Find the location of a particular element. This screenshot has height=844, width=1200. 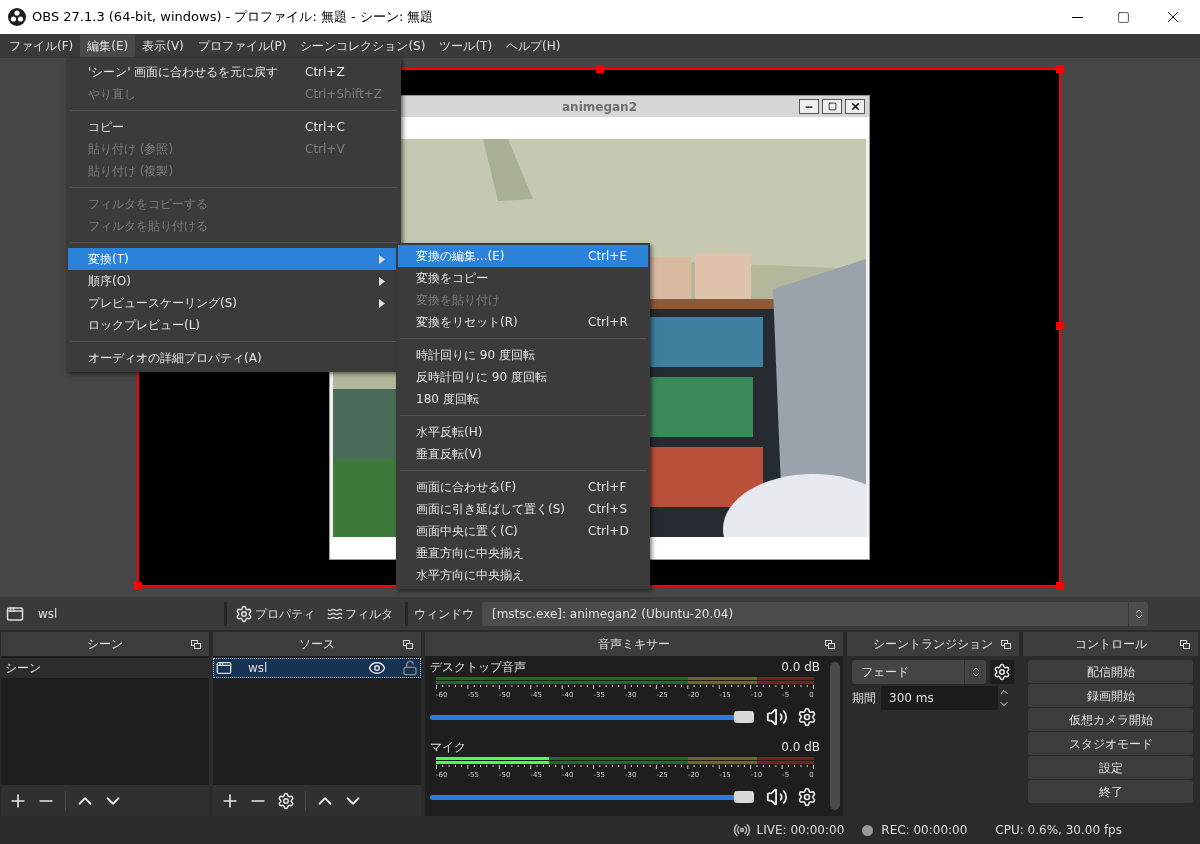

shortcut-label: Ctrl+Shift+Z is located at coordinates (344, 94).